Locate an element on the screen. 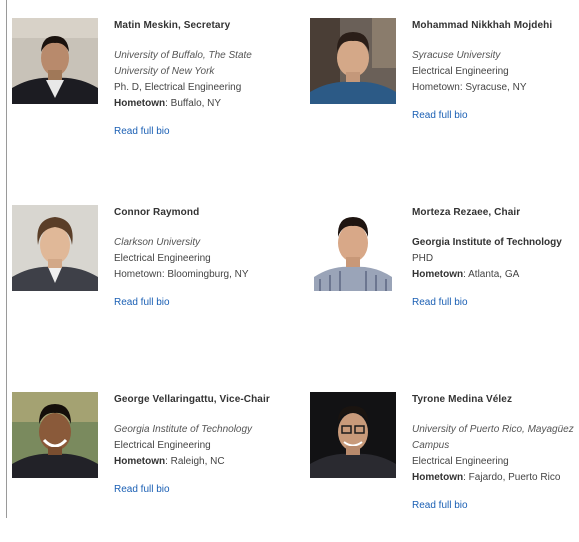 The width and height of the screenshot is (579, 542). hometown-value: Bloomingburg, NY is located at coordinates (208, 274).